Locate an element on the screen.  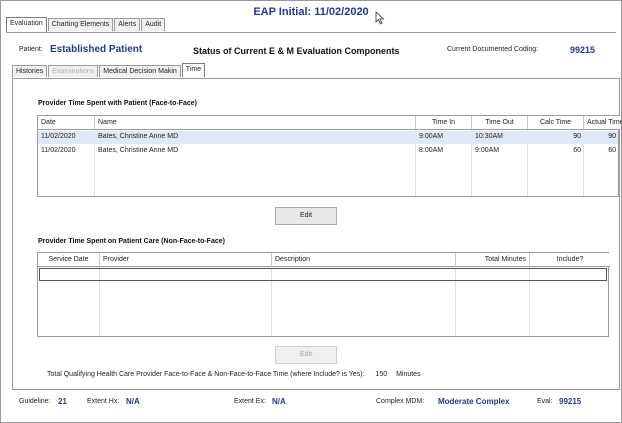
edit-face-to-face-button: Edit is located at coordinates (306, 216).